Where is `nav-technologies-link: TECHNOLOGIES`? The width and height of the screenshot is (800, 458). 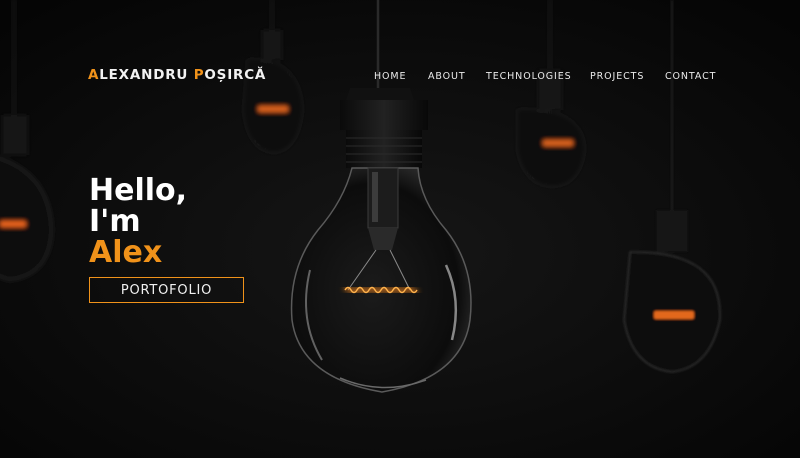
nav-technologies-link: TECHNOLOGIES is located at coordinates (529, 76).